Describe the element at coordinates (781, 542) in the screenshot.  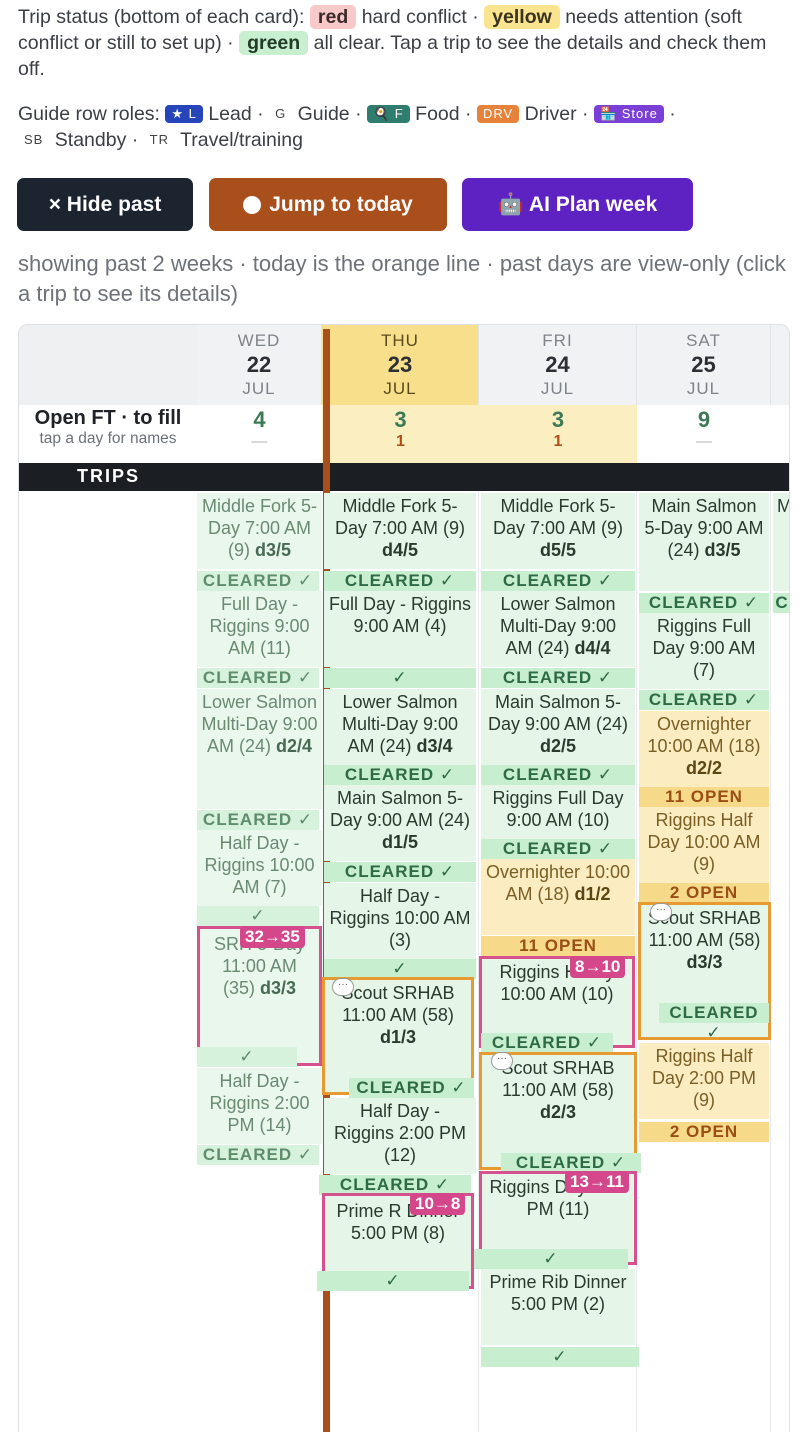
I see `trip-card: M` at that location.